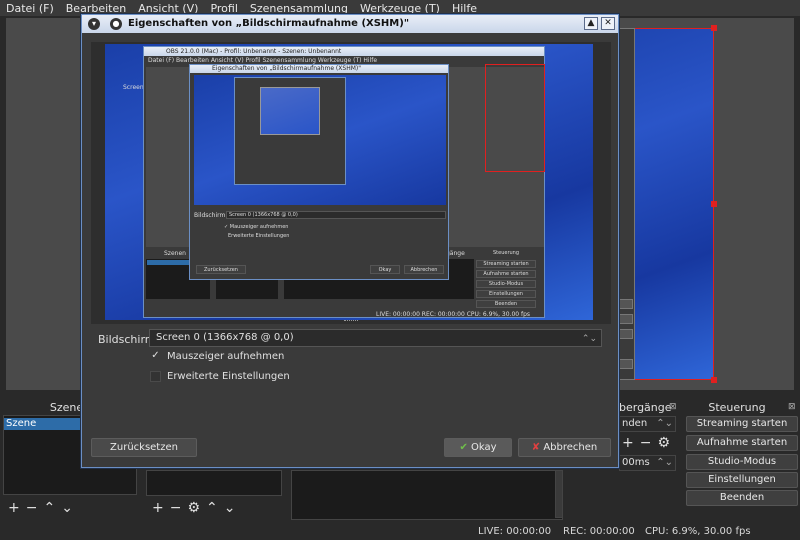  Describe the element at coordinates (94, 24) in the screenshot. I see `window-menu-icon: ▾` at that location.